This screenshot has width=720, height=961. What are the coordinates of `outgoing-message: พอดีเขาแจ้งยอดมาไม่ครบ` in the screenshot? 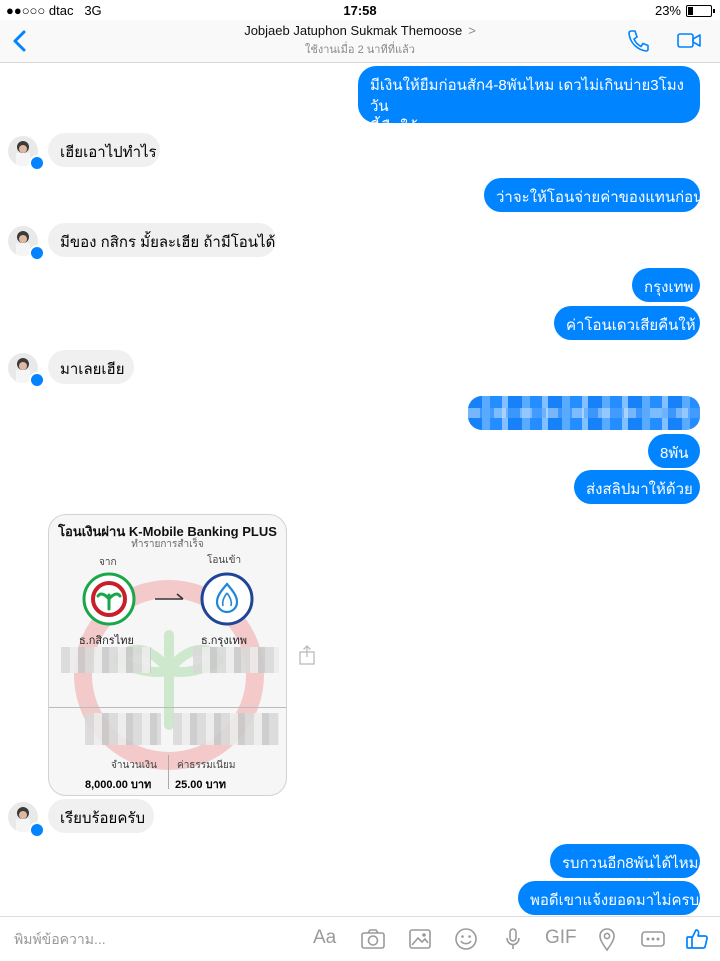 It's located at (609, 898).